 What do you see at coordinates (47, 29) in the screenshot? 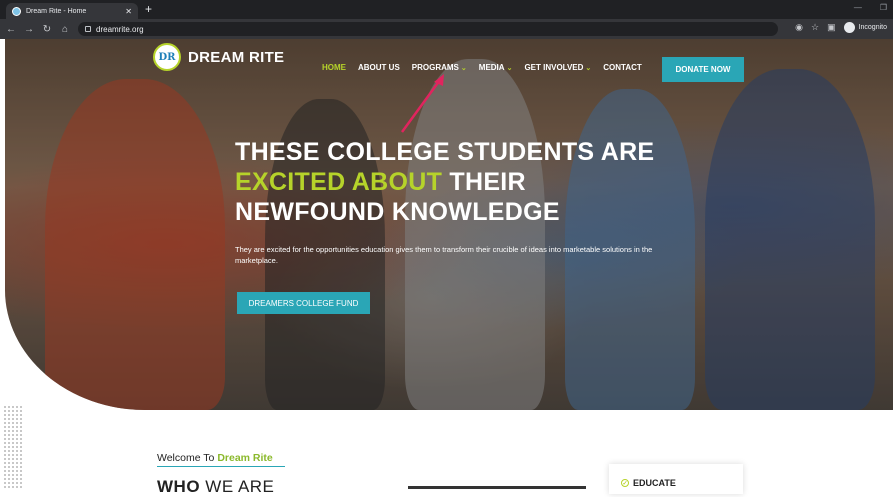
I see `reload-icon: ↻` at bounding box center [47, 29].